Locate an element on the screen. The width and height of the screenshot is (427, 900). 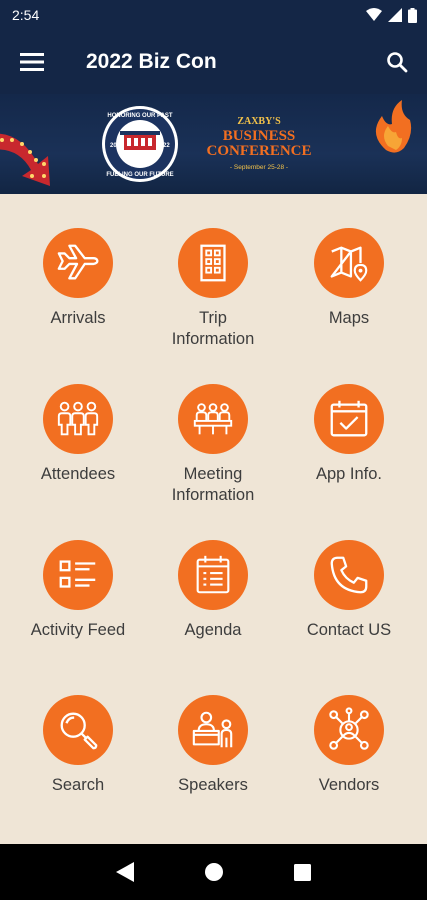
list-icon is located at coordinates (77, 574).